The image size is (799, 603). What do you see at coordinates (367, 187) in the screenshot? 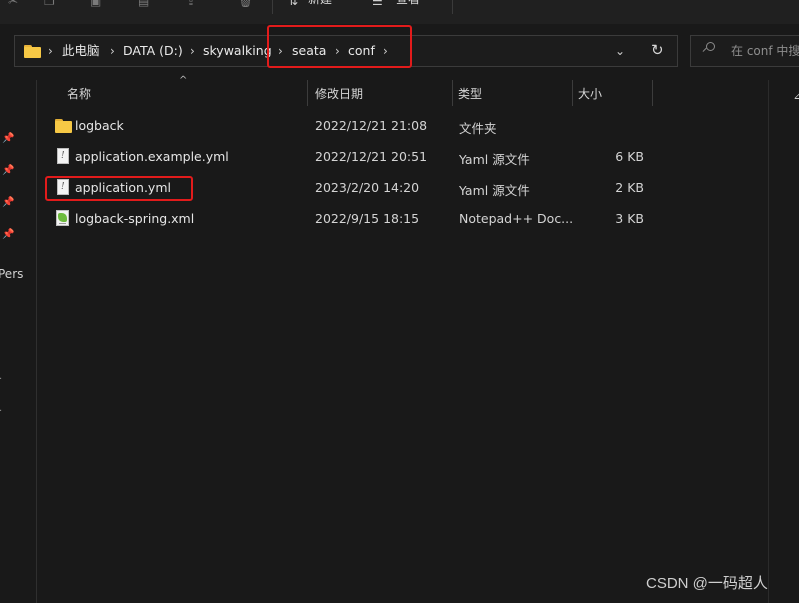
I see `file-date: 2023/2/20 14:20` at bounding box center [367, 187].